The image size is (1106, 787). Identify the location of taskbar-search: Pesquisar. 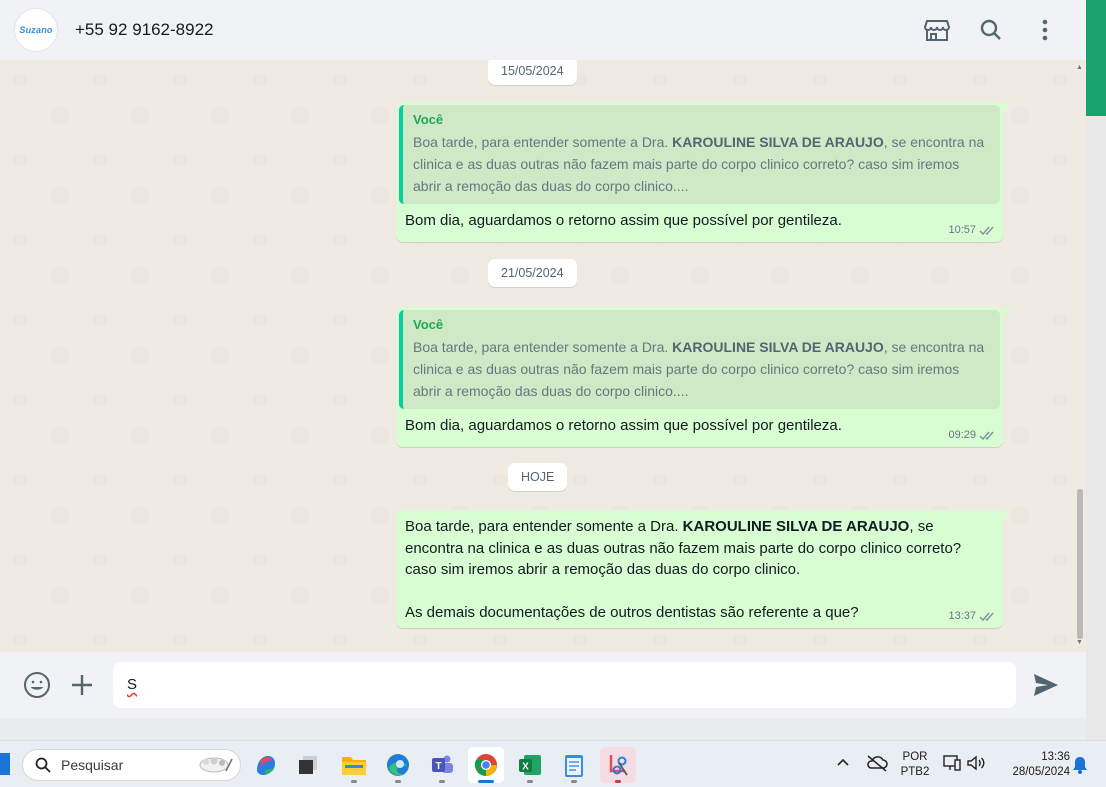
(131, 765).